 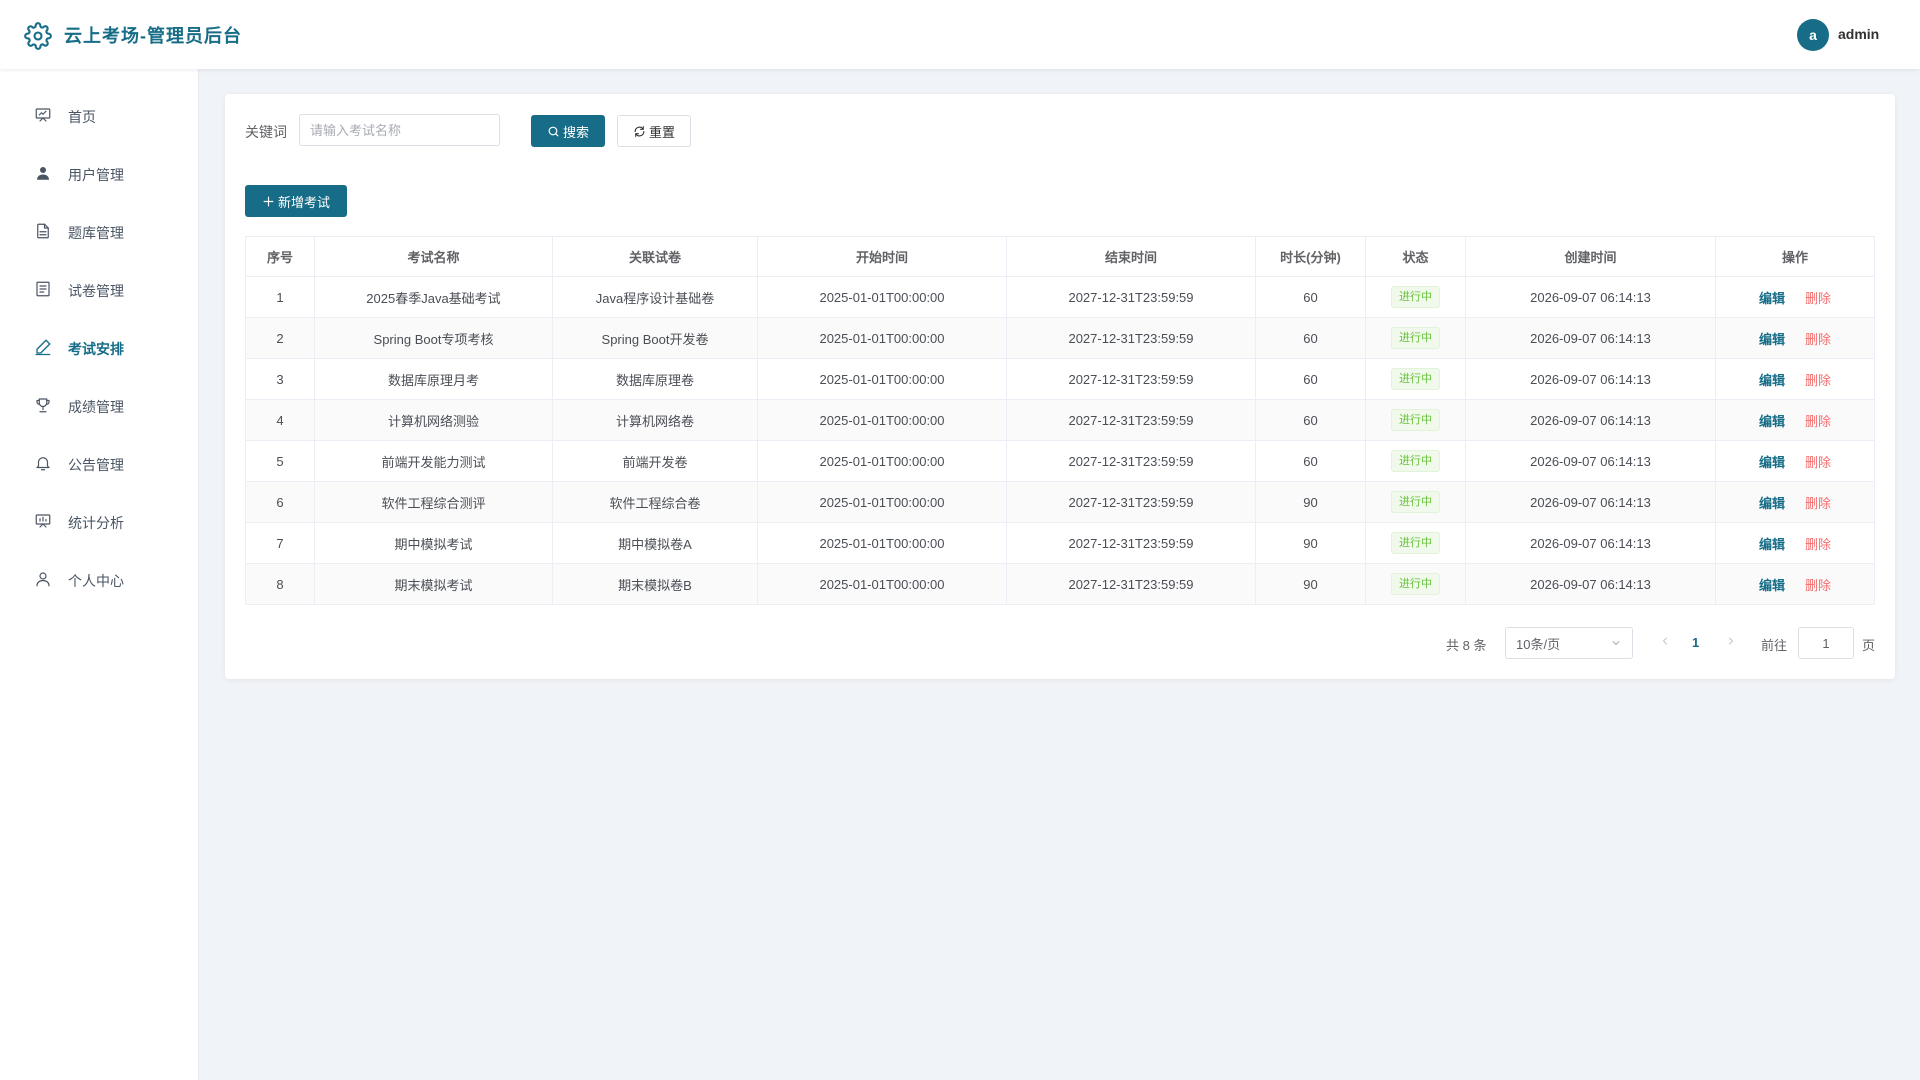 I want to click on cell-paper: 计算机网络卷, so click(x=655, y=420).